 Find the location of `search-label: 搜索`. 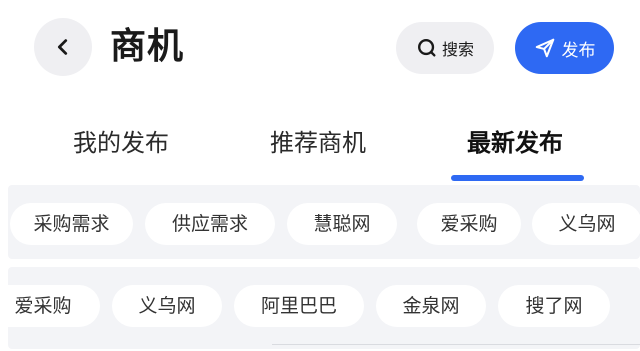

search-label: 搜索 is located at coordinates (457, 49).